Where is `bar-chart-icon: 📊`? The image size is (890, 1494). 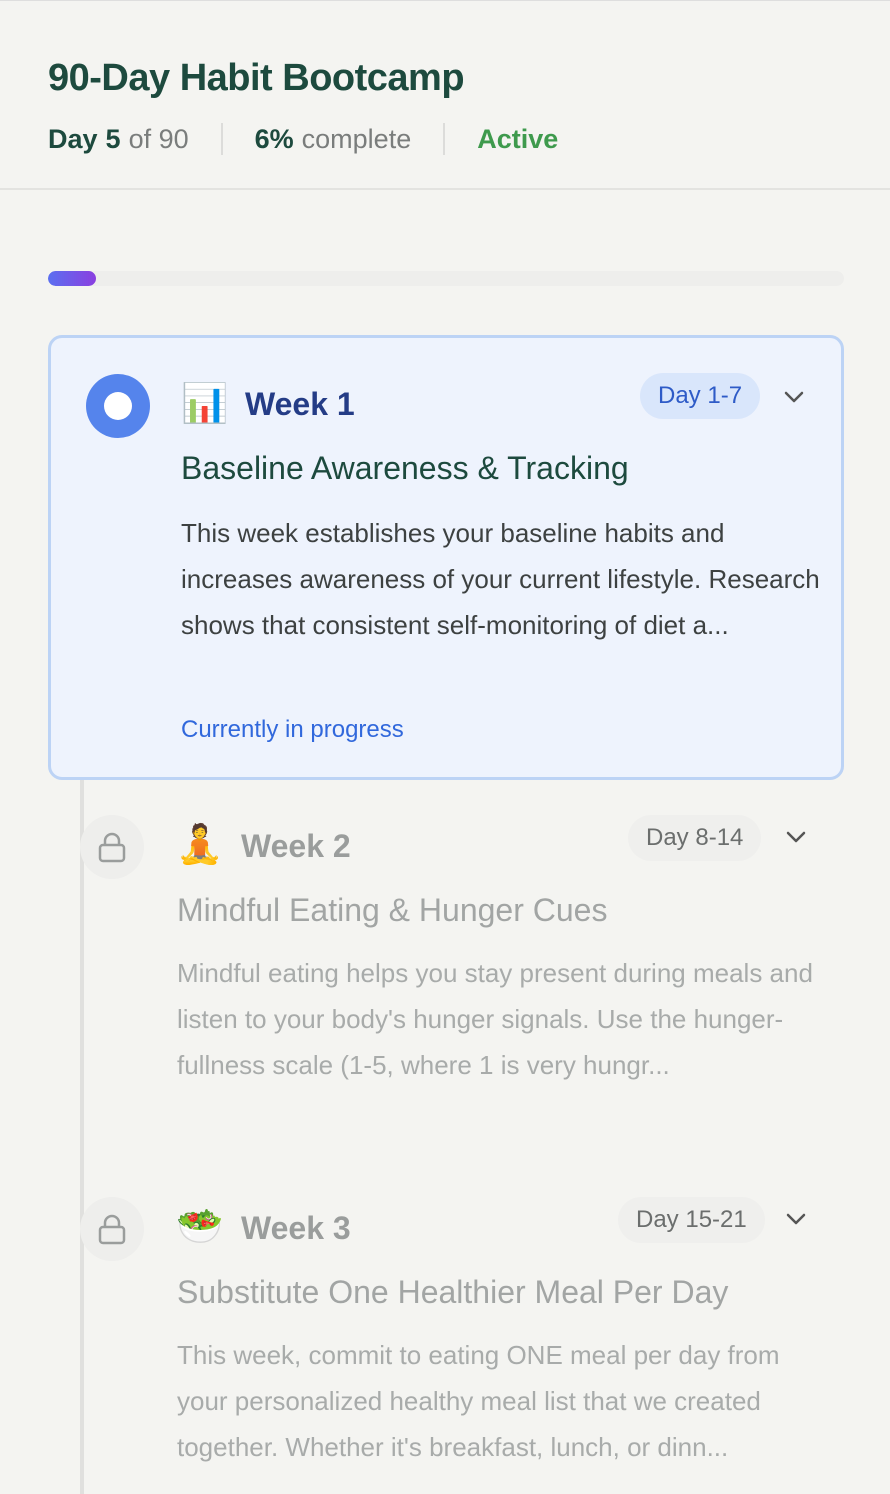
bar-chart-icon: 📊 is located at coordinates (205, 403).